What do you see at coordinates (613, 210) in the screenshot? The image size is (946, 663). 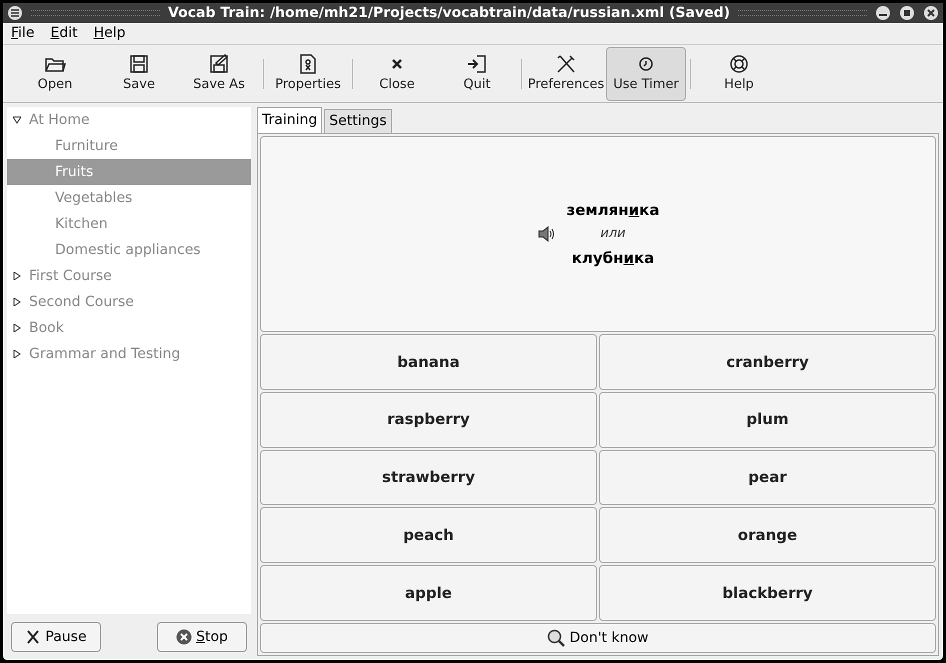 I see `russian-word: земляника` at bounding box center [613, 210].